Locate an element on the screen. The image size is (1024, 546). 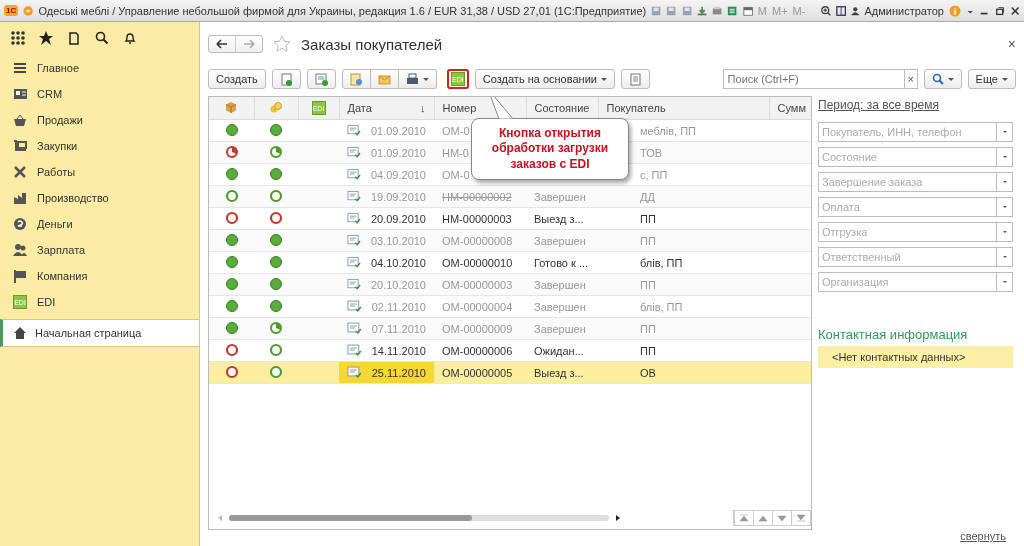
card-icon is located at coordinates (20, 94).